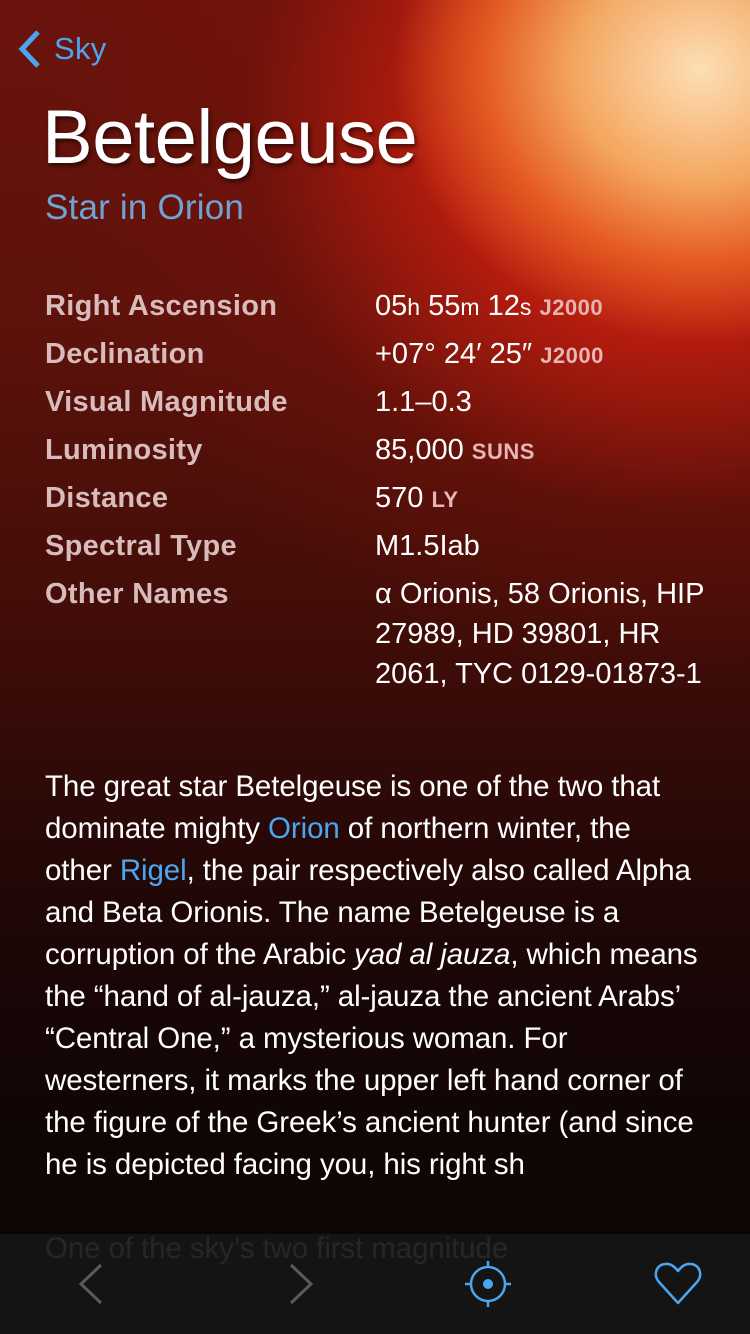  What do you see at coordinates (489, 306) in the screenshot?
I see `fact-value: 05h 55m 12s J2000` at bounding box center [489, 306].